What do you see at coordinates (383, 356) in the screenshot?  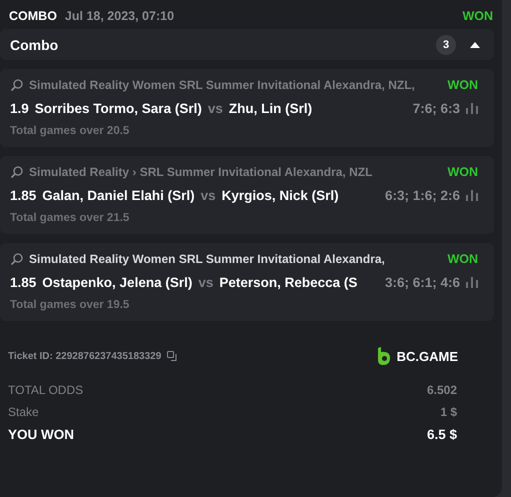 I see `brand-logo-icon` at bounding box center [383, 356].